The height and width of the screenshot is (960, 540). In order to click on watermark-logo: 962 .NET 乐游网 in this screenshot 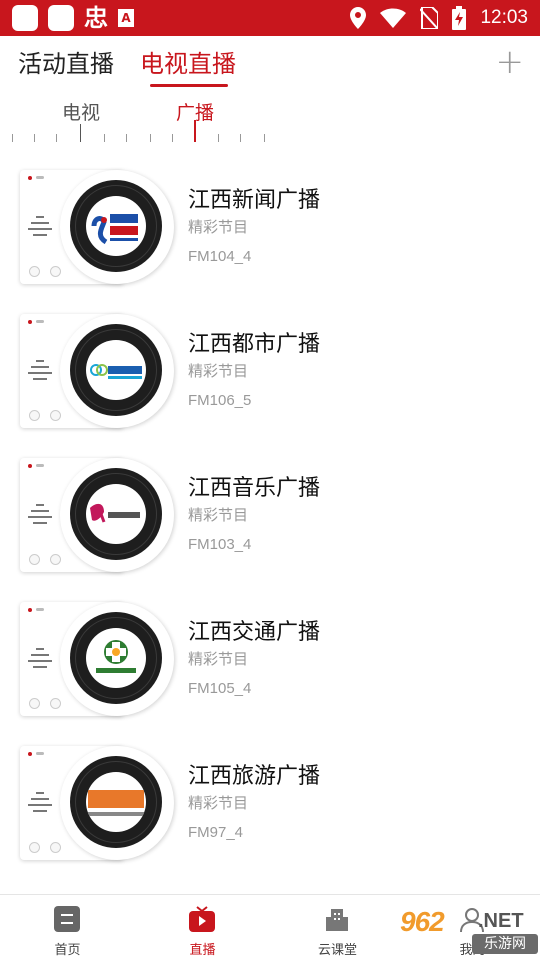, I will do `click(470, 930)`.